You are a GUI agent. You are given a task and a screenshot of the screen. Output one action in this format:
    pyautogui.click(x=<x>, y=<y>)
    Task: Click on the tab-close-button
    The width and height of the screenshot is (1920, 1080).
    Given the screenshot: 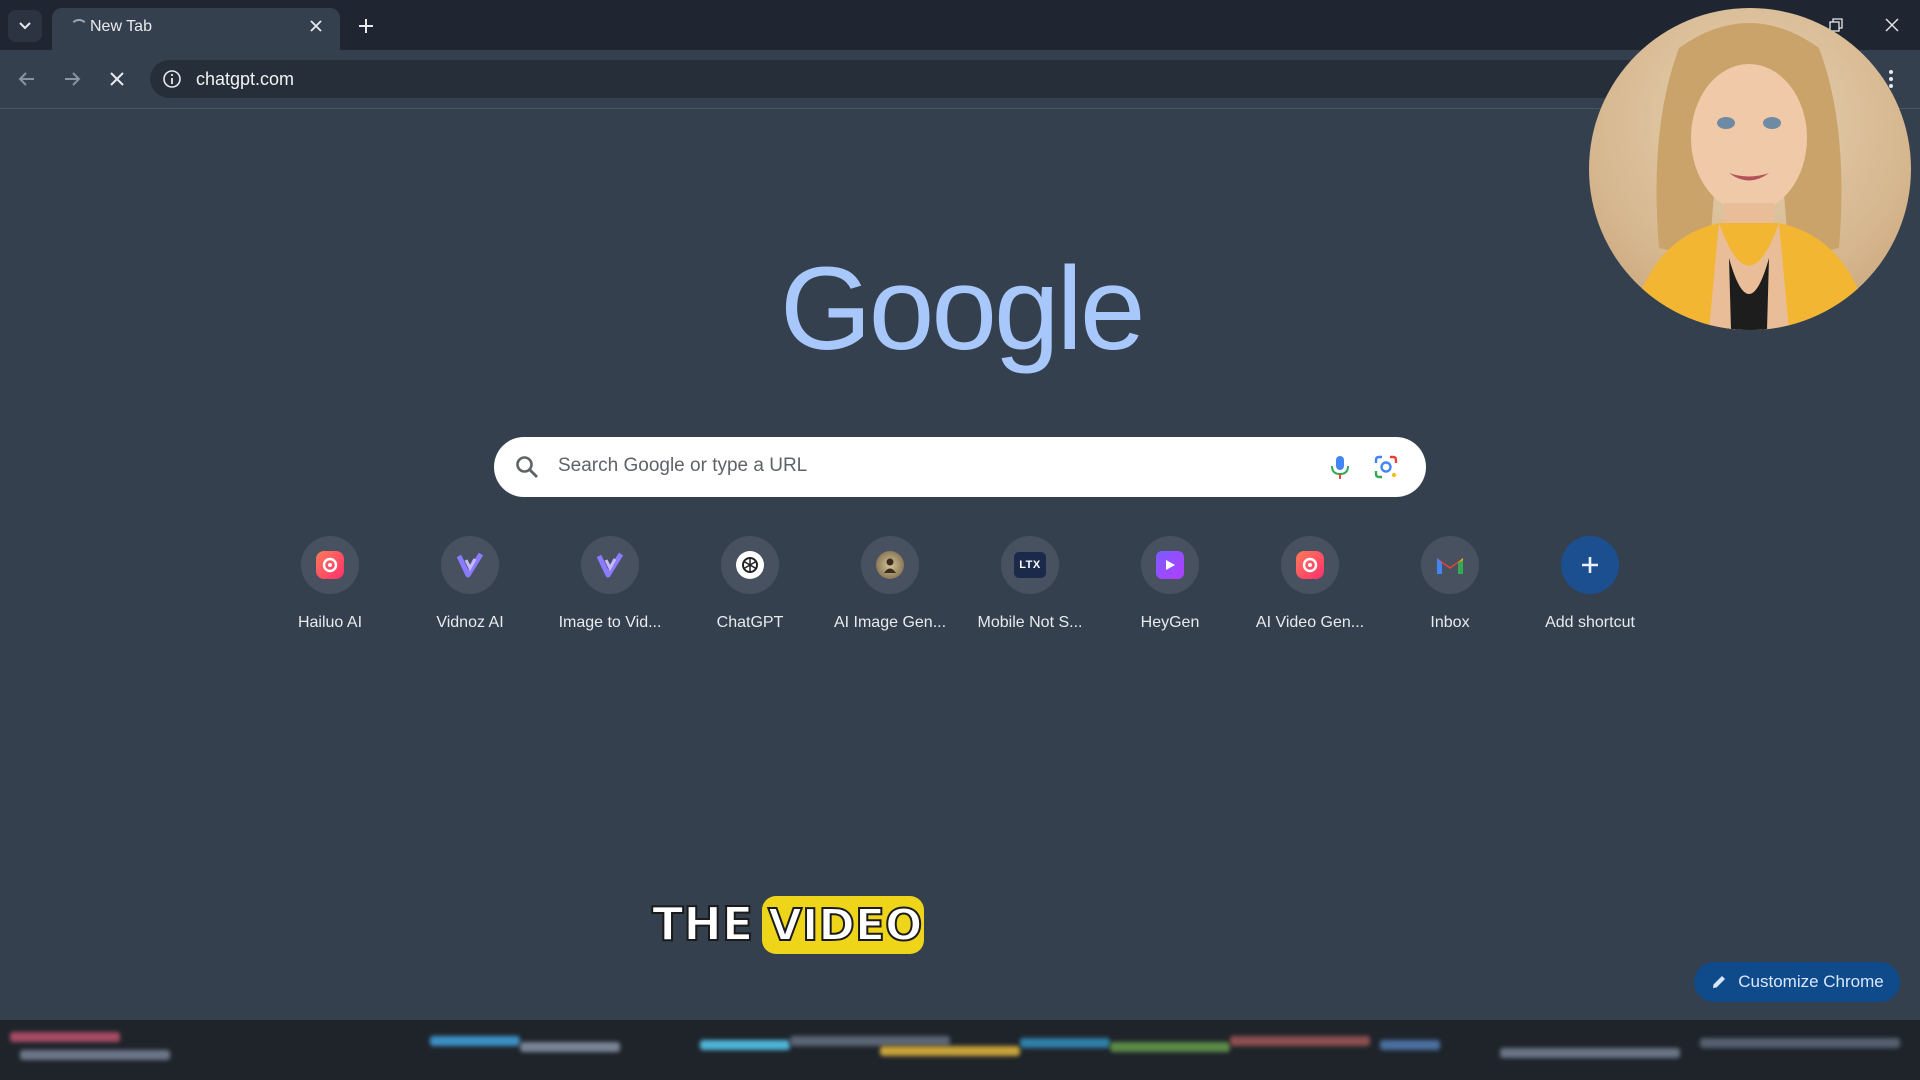 What is the action you would take?
    pyautogui.click(x=316, y=26)
    